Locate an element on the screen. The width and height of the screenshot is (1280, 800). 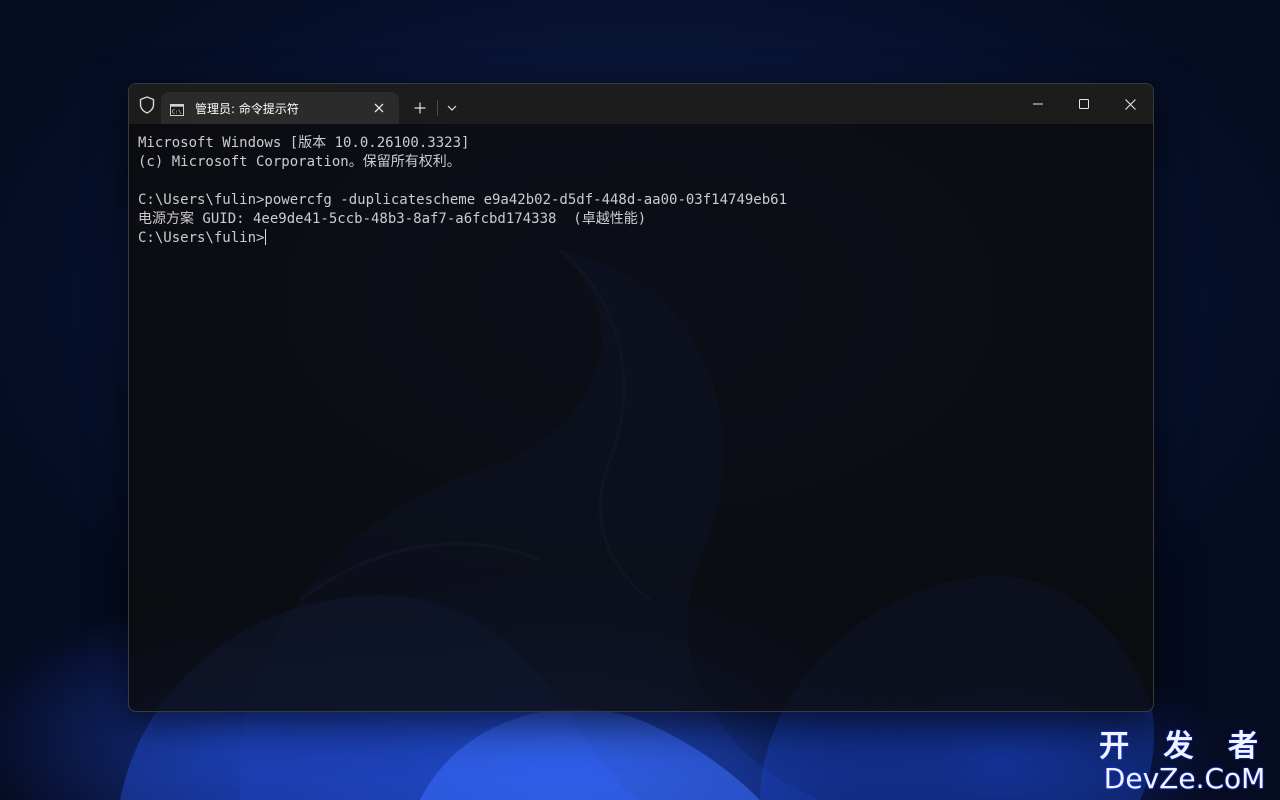
new-tab-button is located at coordinates (420, 108).